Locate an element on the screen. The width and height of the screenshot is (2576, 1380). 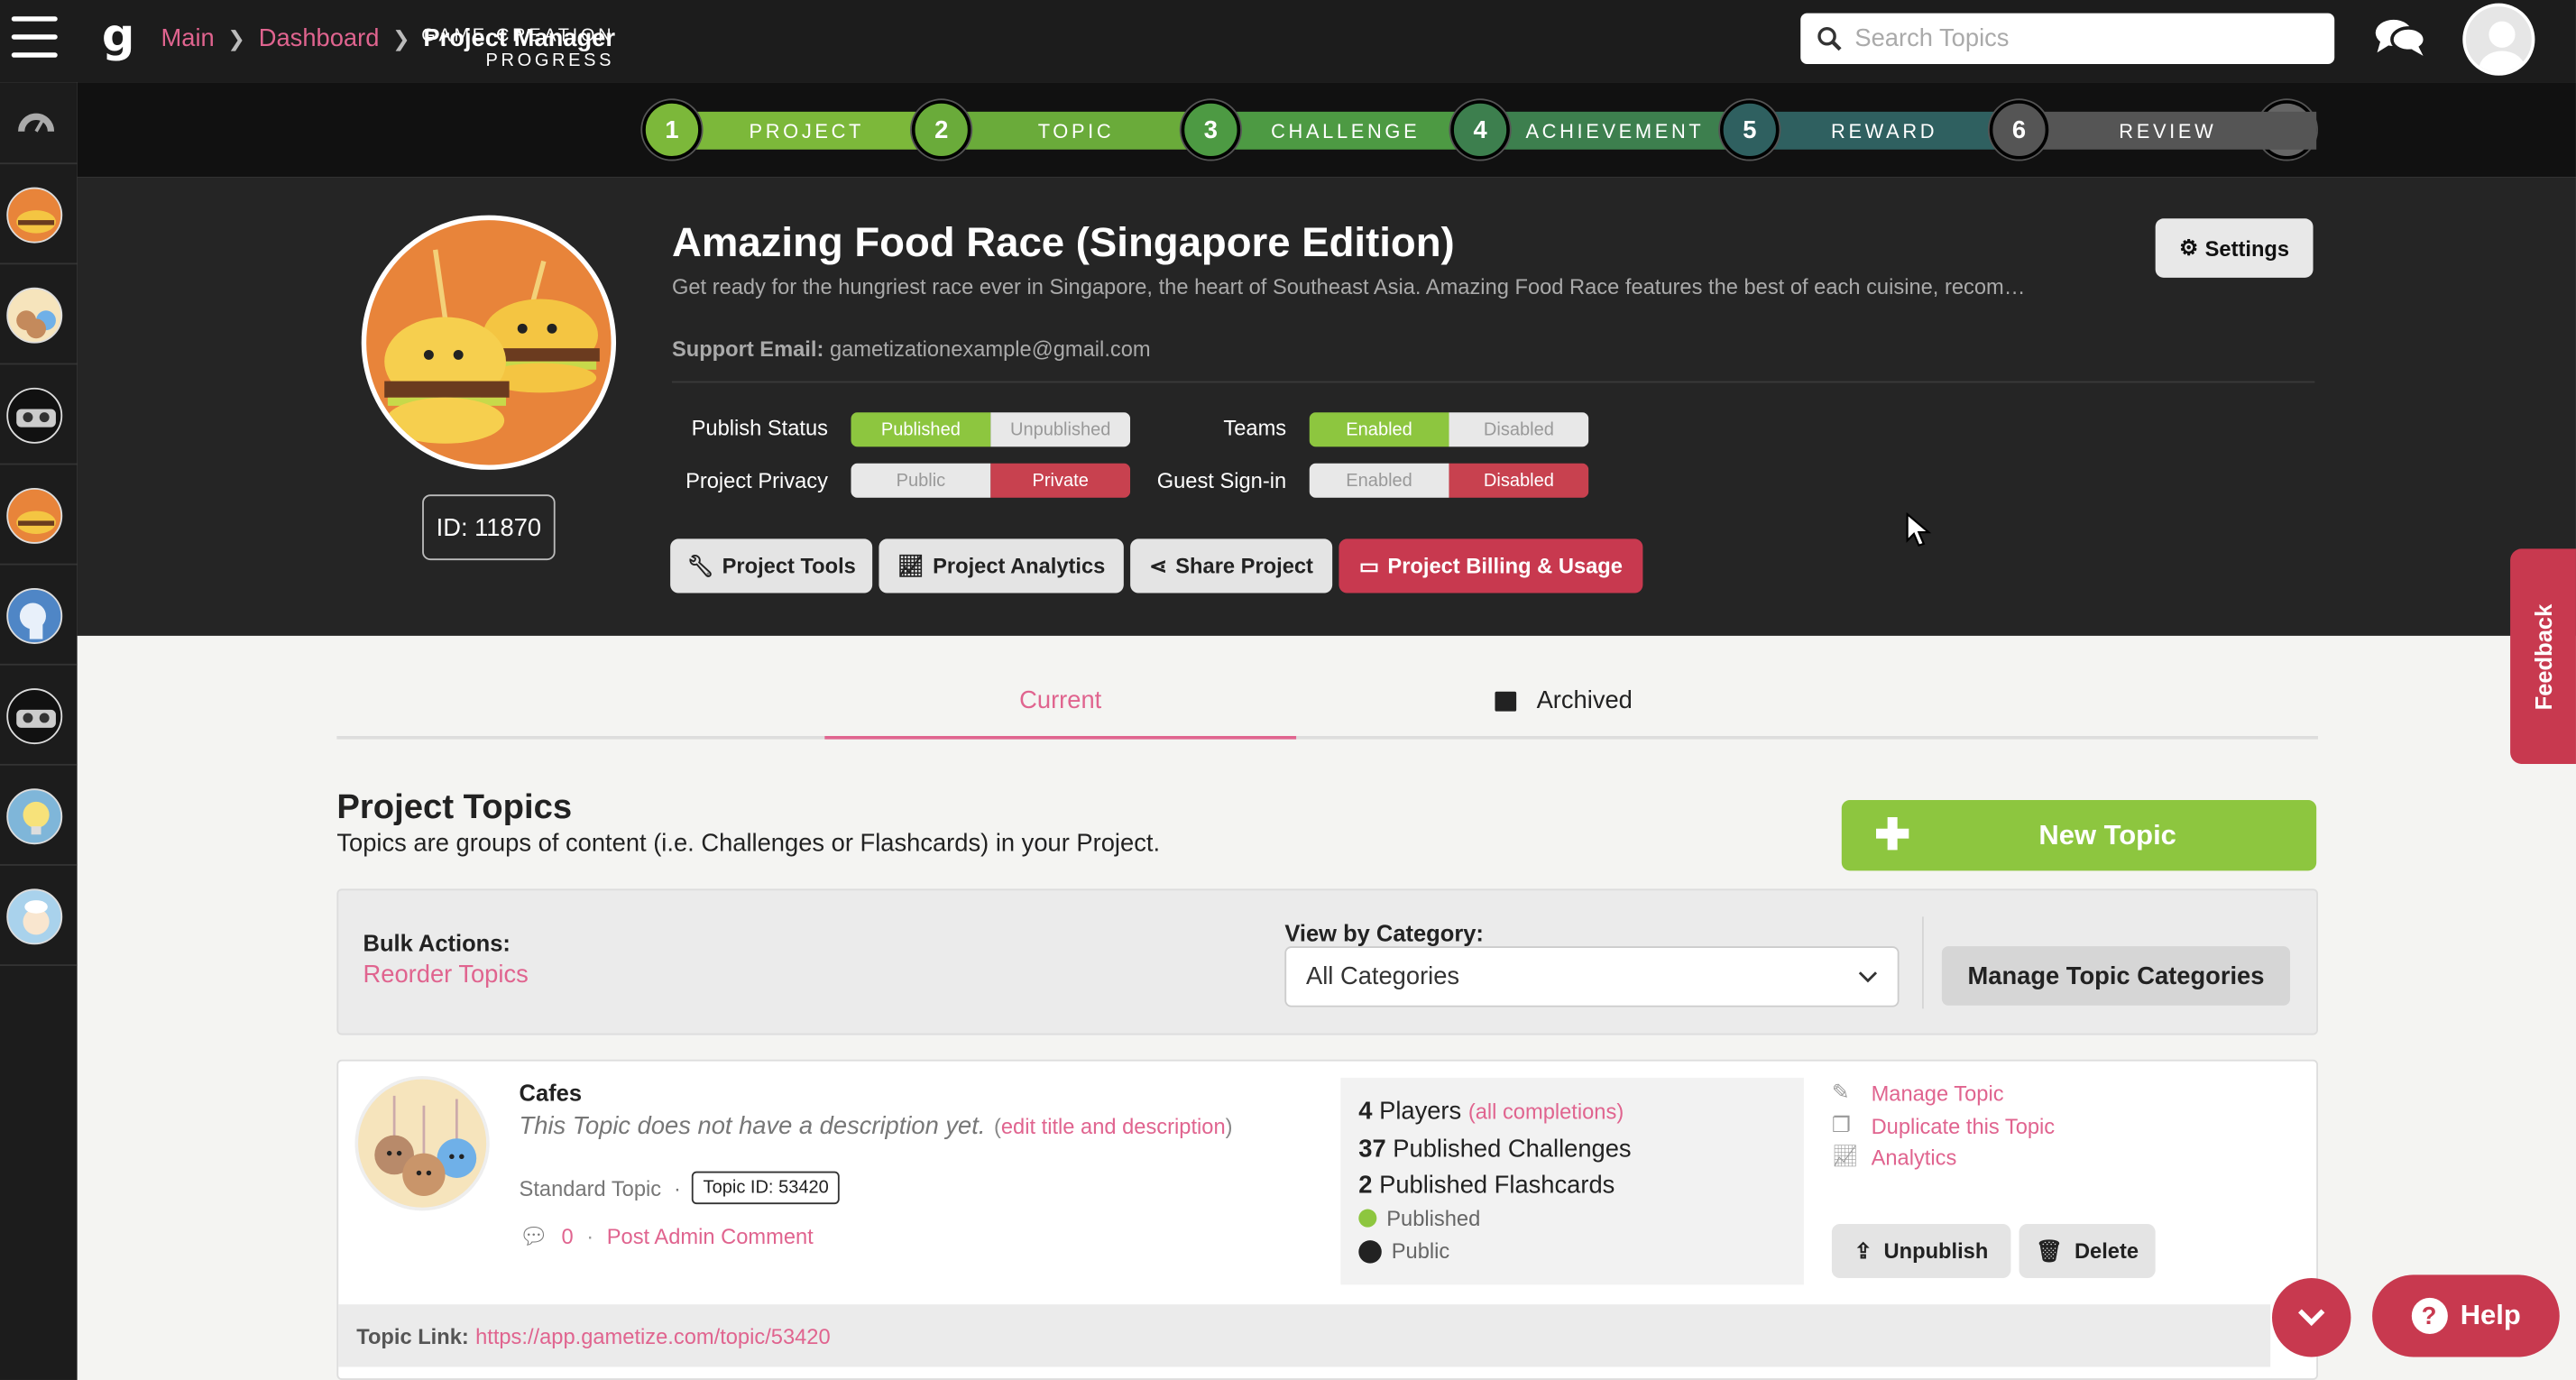
guest-enabled-option: Enabled is located at coordinates (1379, 481).